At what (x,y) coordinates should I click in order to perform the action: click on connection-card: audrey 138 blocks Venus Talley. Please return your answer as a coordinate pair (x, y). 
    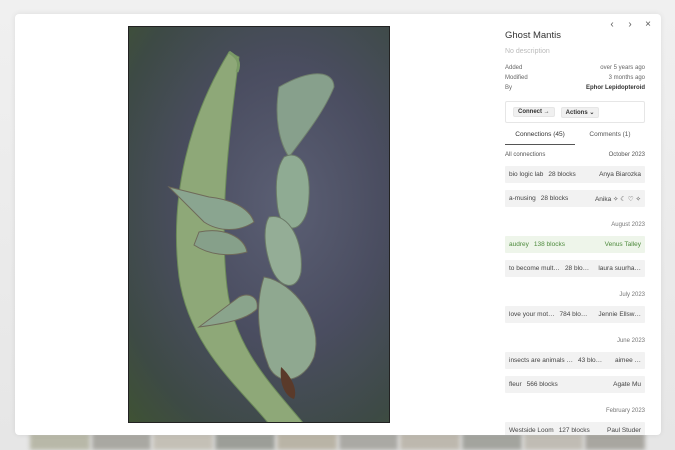
    Looking at the image, I should click on (575, 244).